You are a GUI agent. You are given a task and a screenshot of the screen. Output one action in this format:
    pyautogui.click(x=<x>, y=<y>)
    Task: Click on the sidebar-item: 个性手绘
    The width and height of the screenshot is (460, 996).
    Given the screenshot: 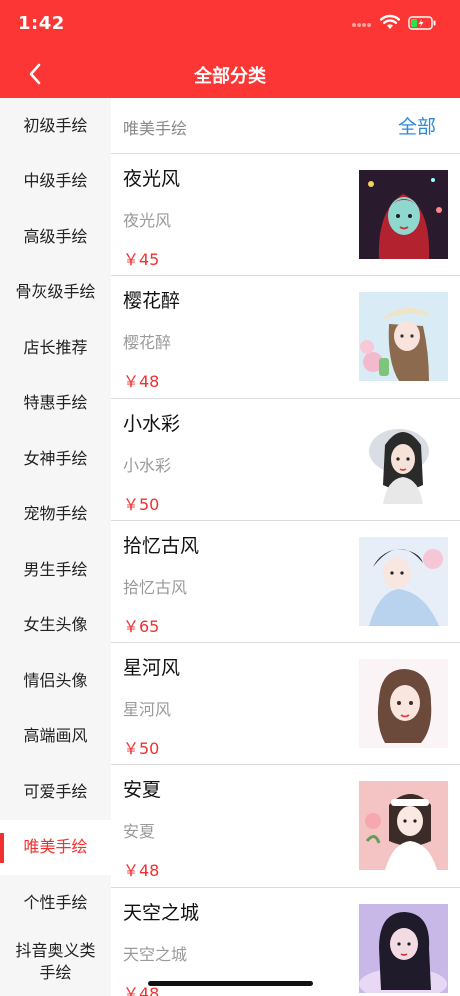 What is the action you would take?
    pyautogui.click(x=55, y=903)
    